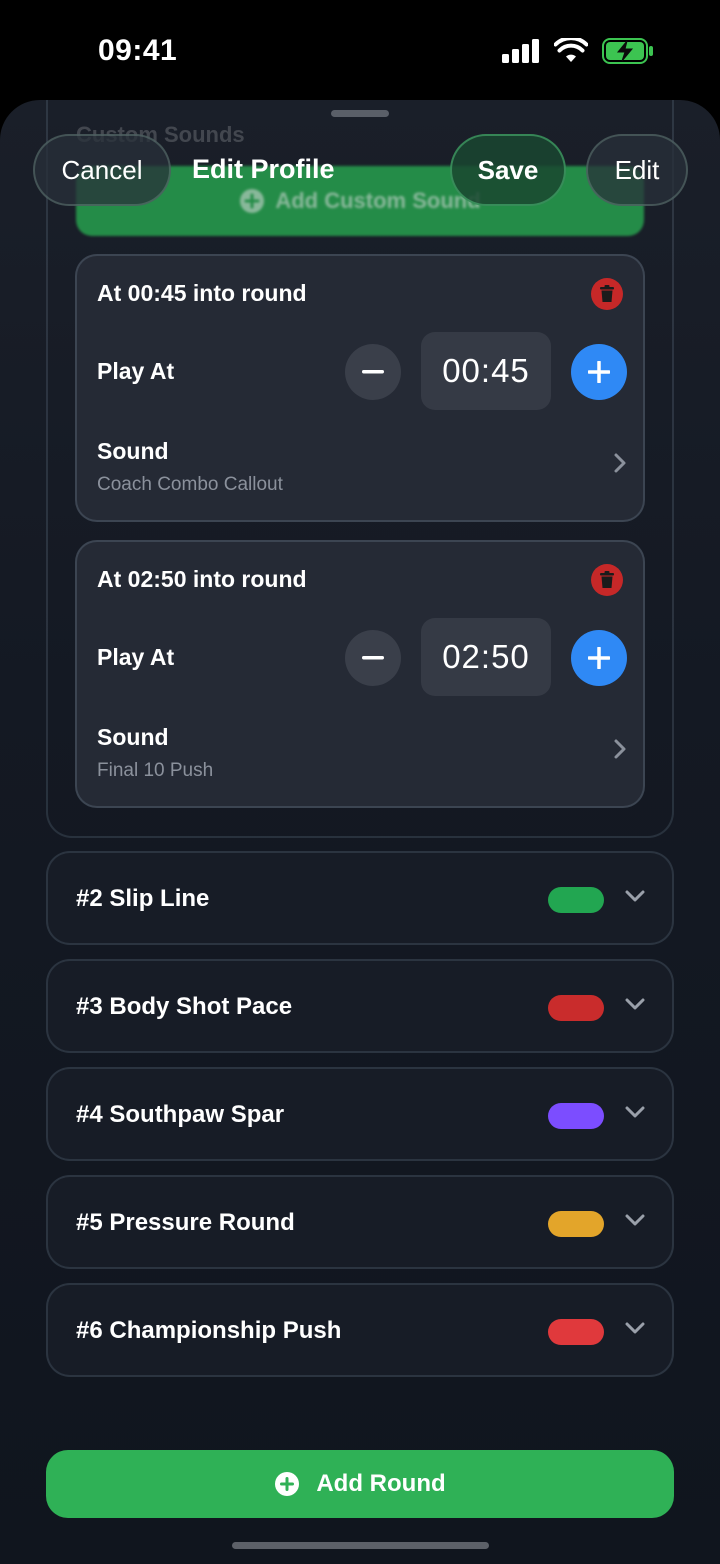 This screenshot has width=720, height=1564. What do you see at coordinates (360, 1222) in the screenshot?
I see `round-row: #5 Pressure Round` at bounding box center [360, 1222].